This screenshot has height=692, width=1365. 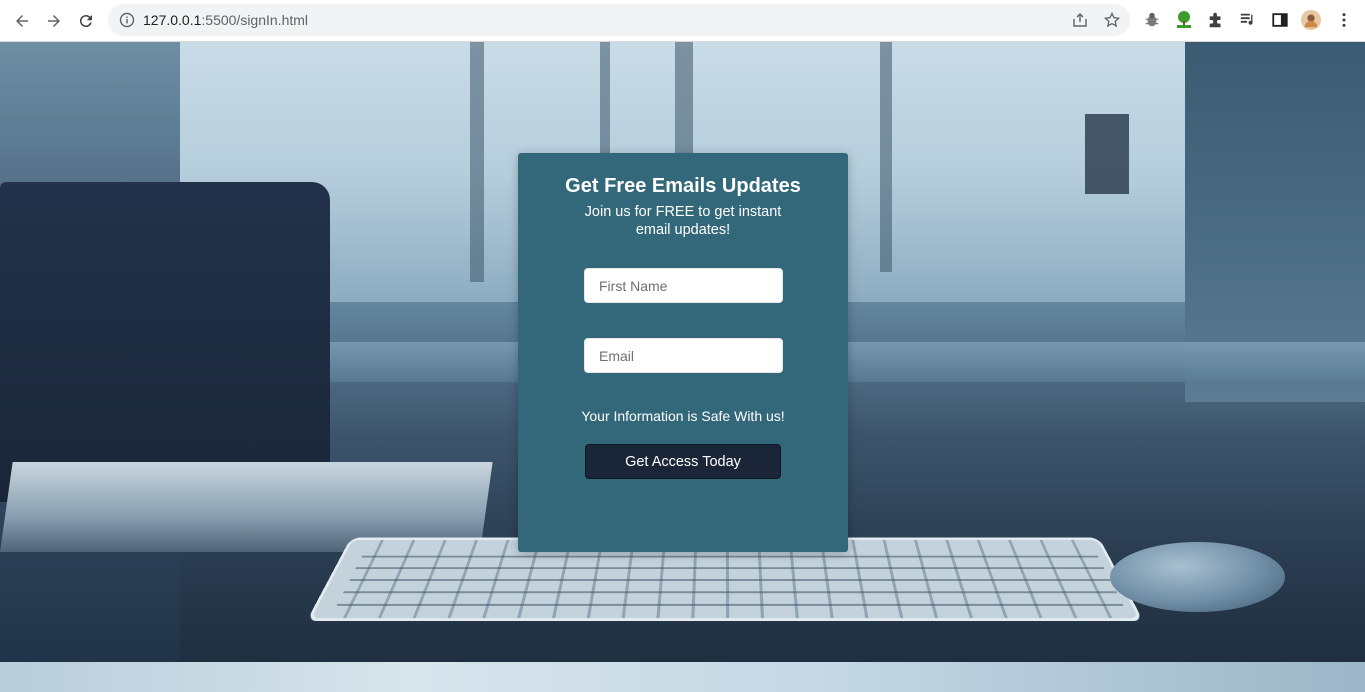 I want to click on url-path: :5500/signIn.html, so click(x=254, y=20).